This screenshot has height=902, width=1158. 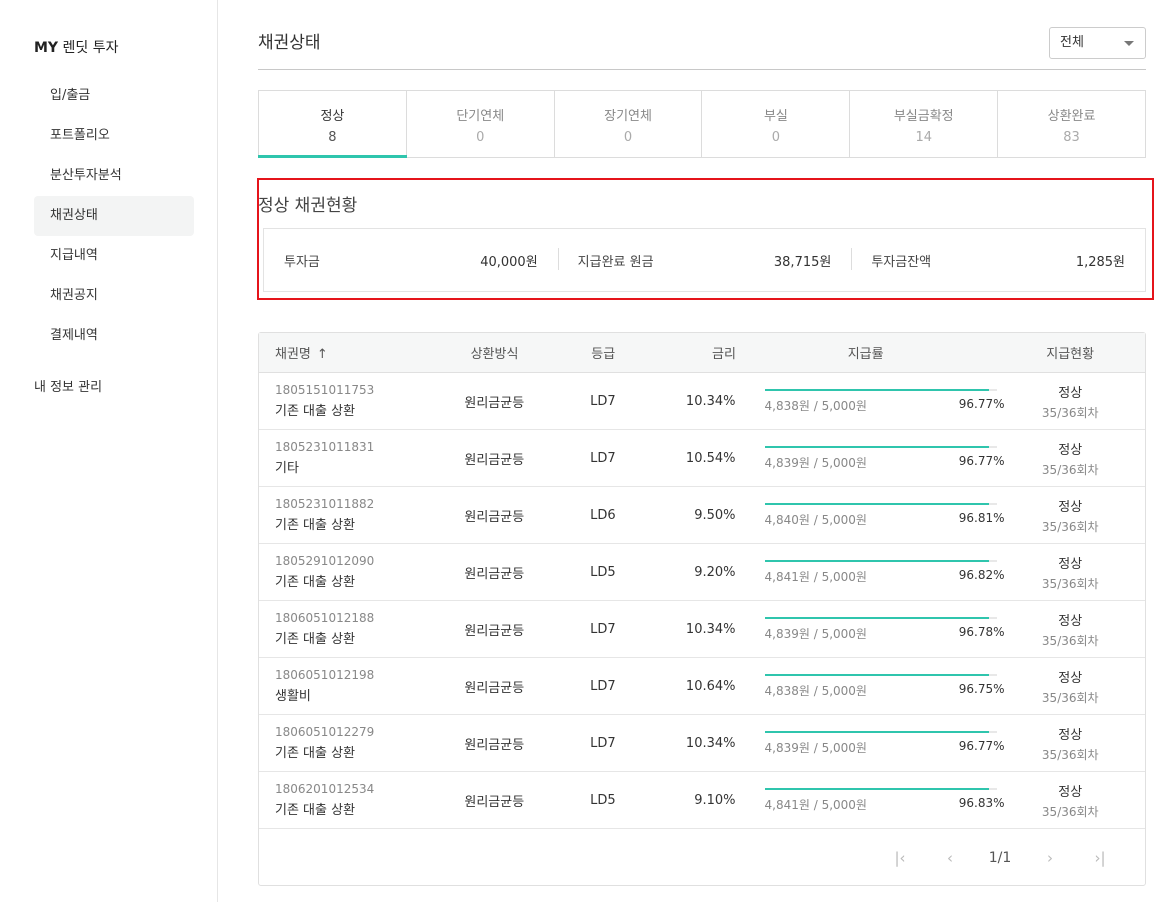 I want to click on grade: LD7, so click(x=603, y=401).